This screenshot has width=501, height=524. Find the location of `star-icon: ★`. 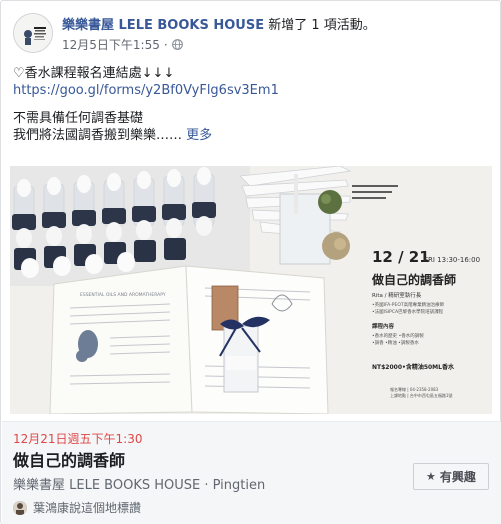

star-icon: ★ is located at coordinates (431, 476).